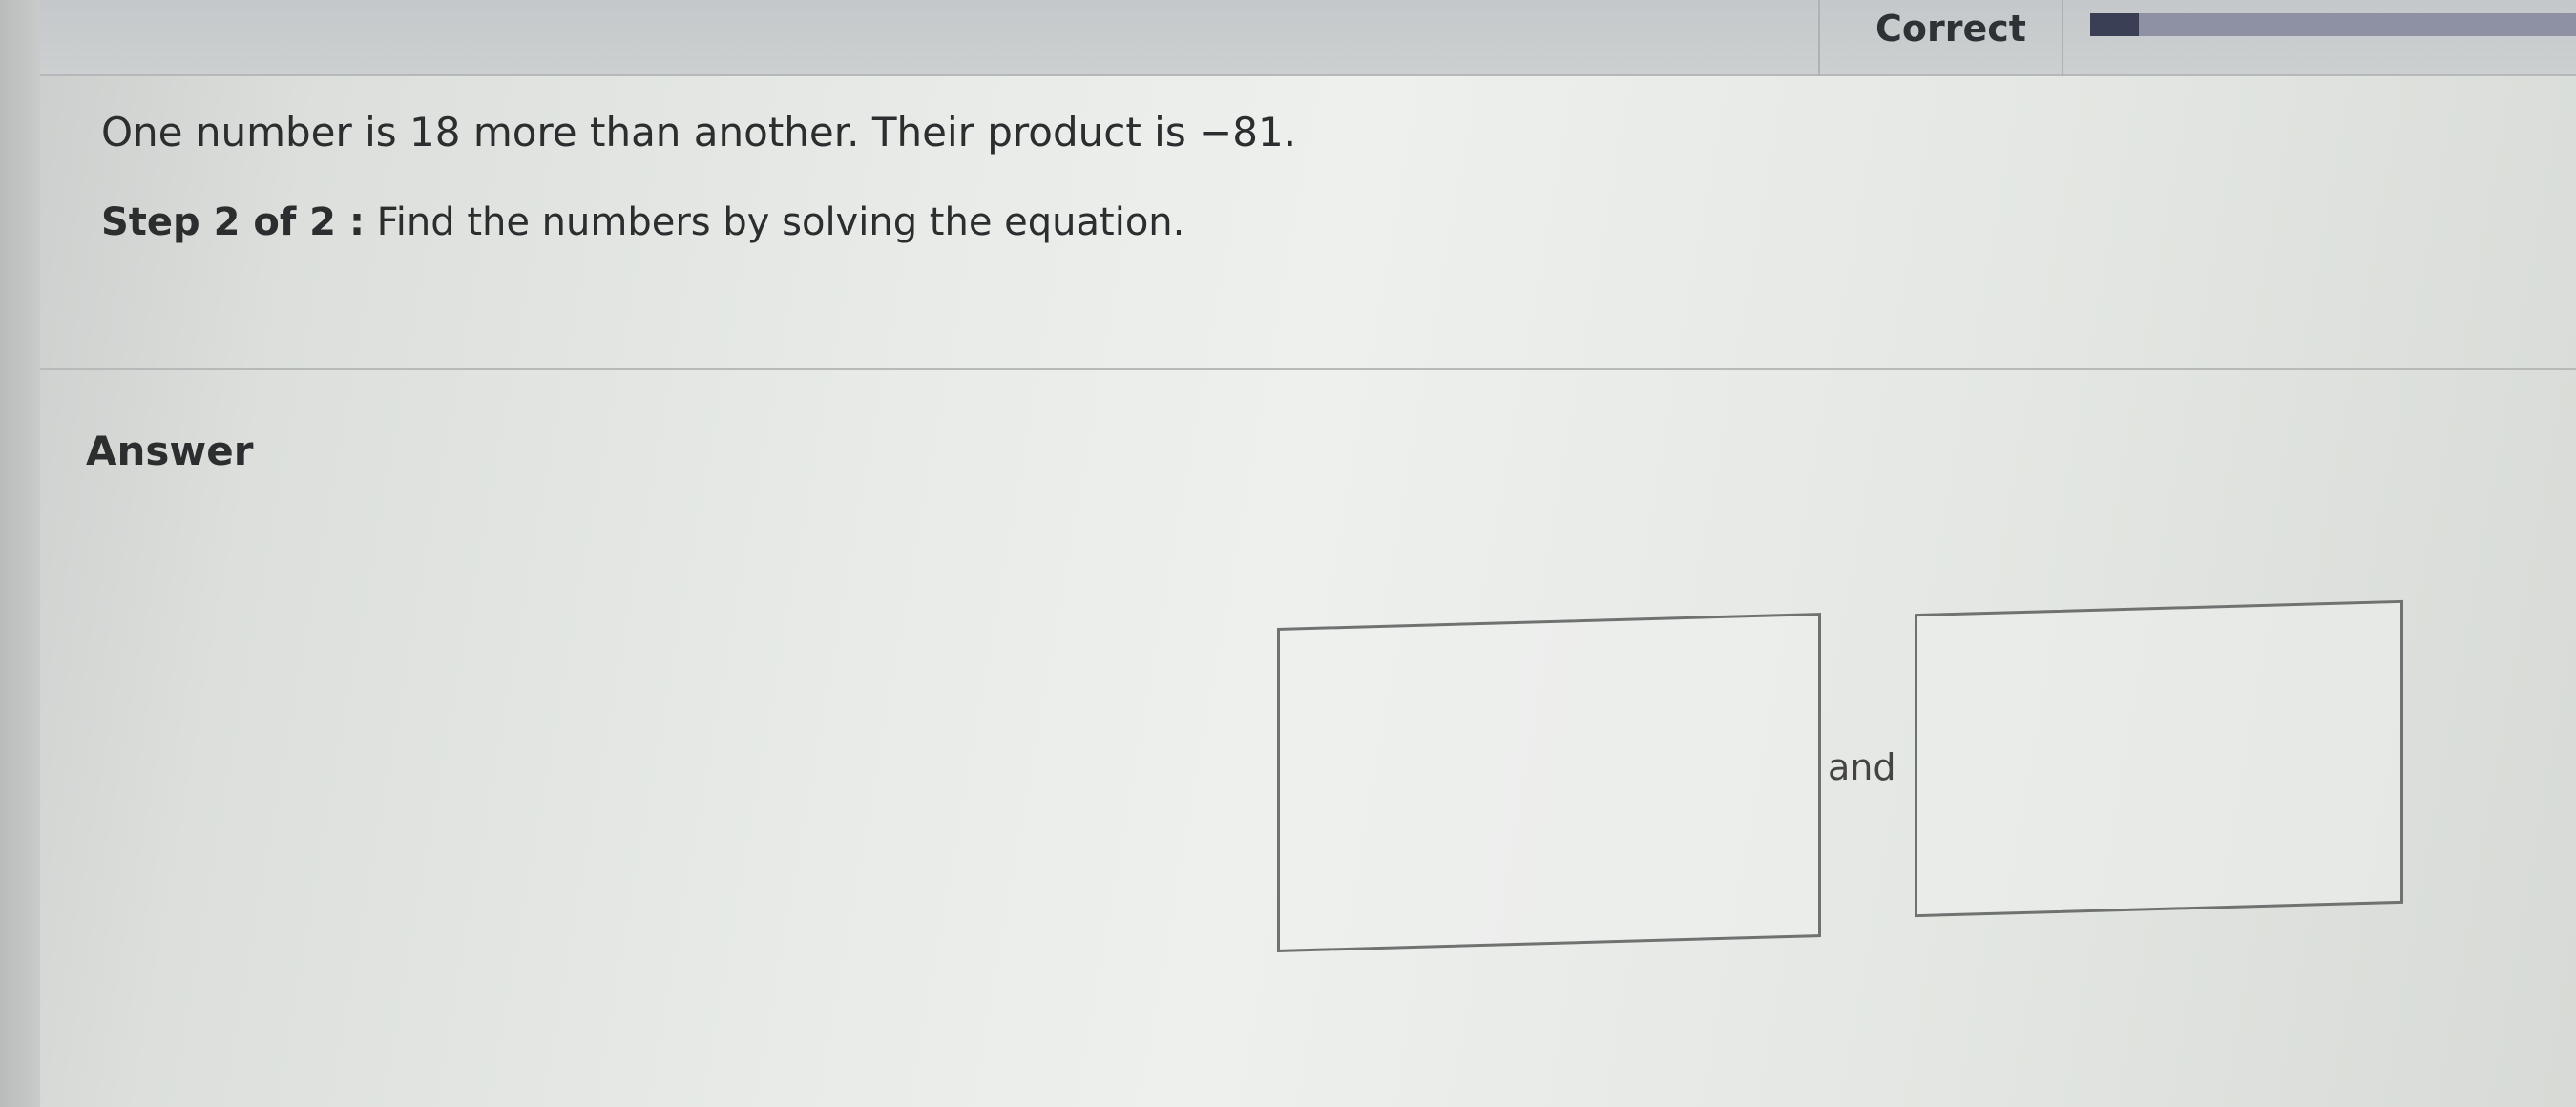  I want to click on progress-bar, so click(2333, 24).